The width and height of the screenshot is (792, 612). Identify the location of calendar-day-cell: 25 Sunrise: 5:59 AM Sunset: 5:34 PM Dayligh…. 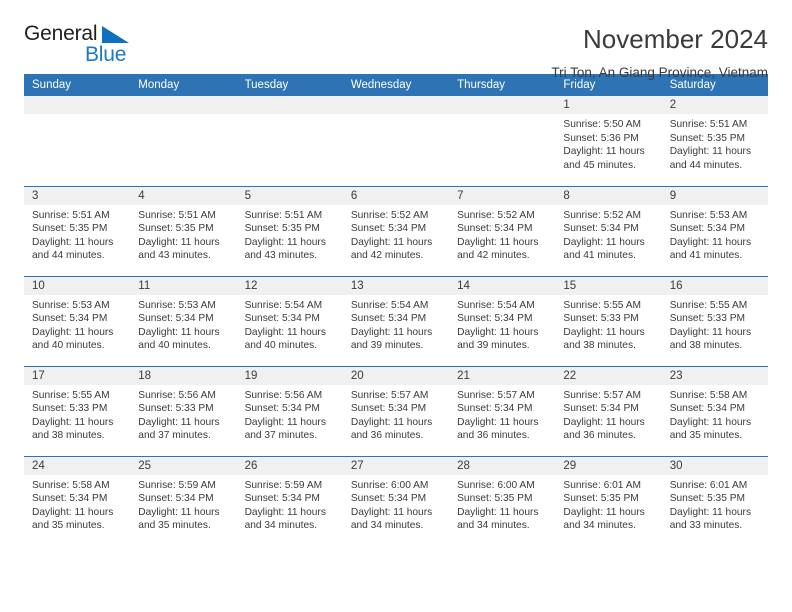
(183, 500).